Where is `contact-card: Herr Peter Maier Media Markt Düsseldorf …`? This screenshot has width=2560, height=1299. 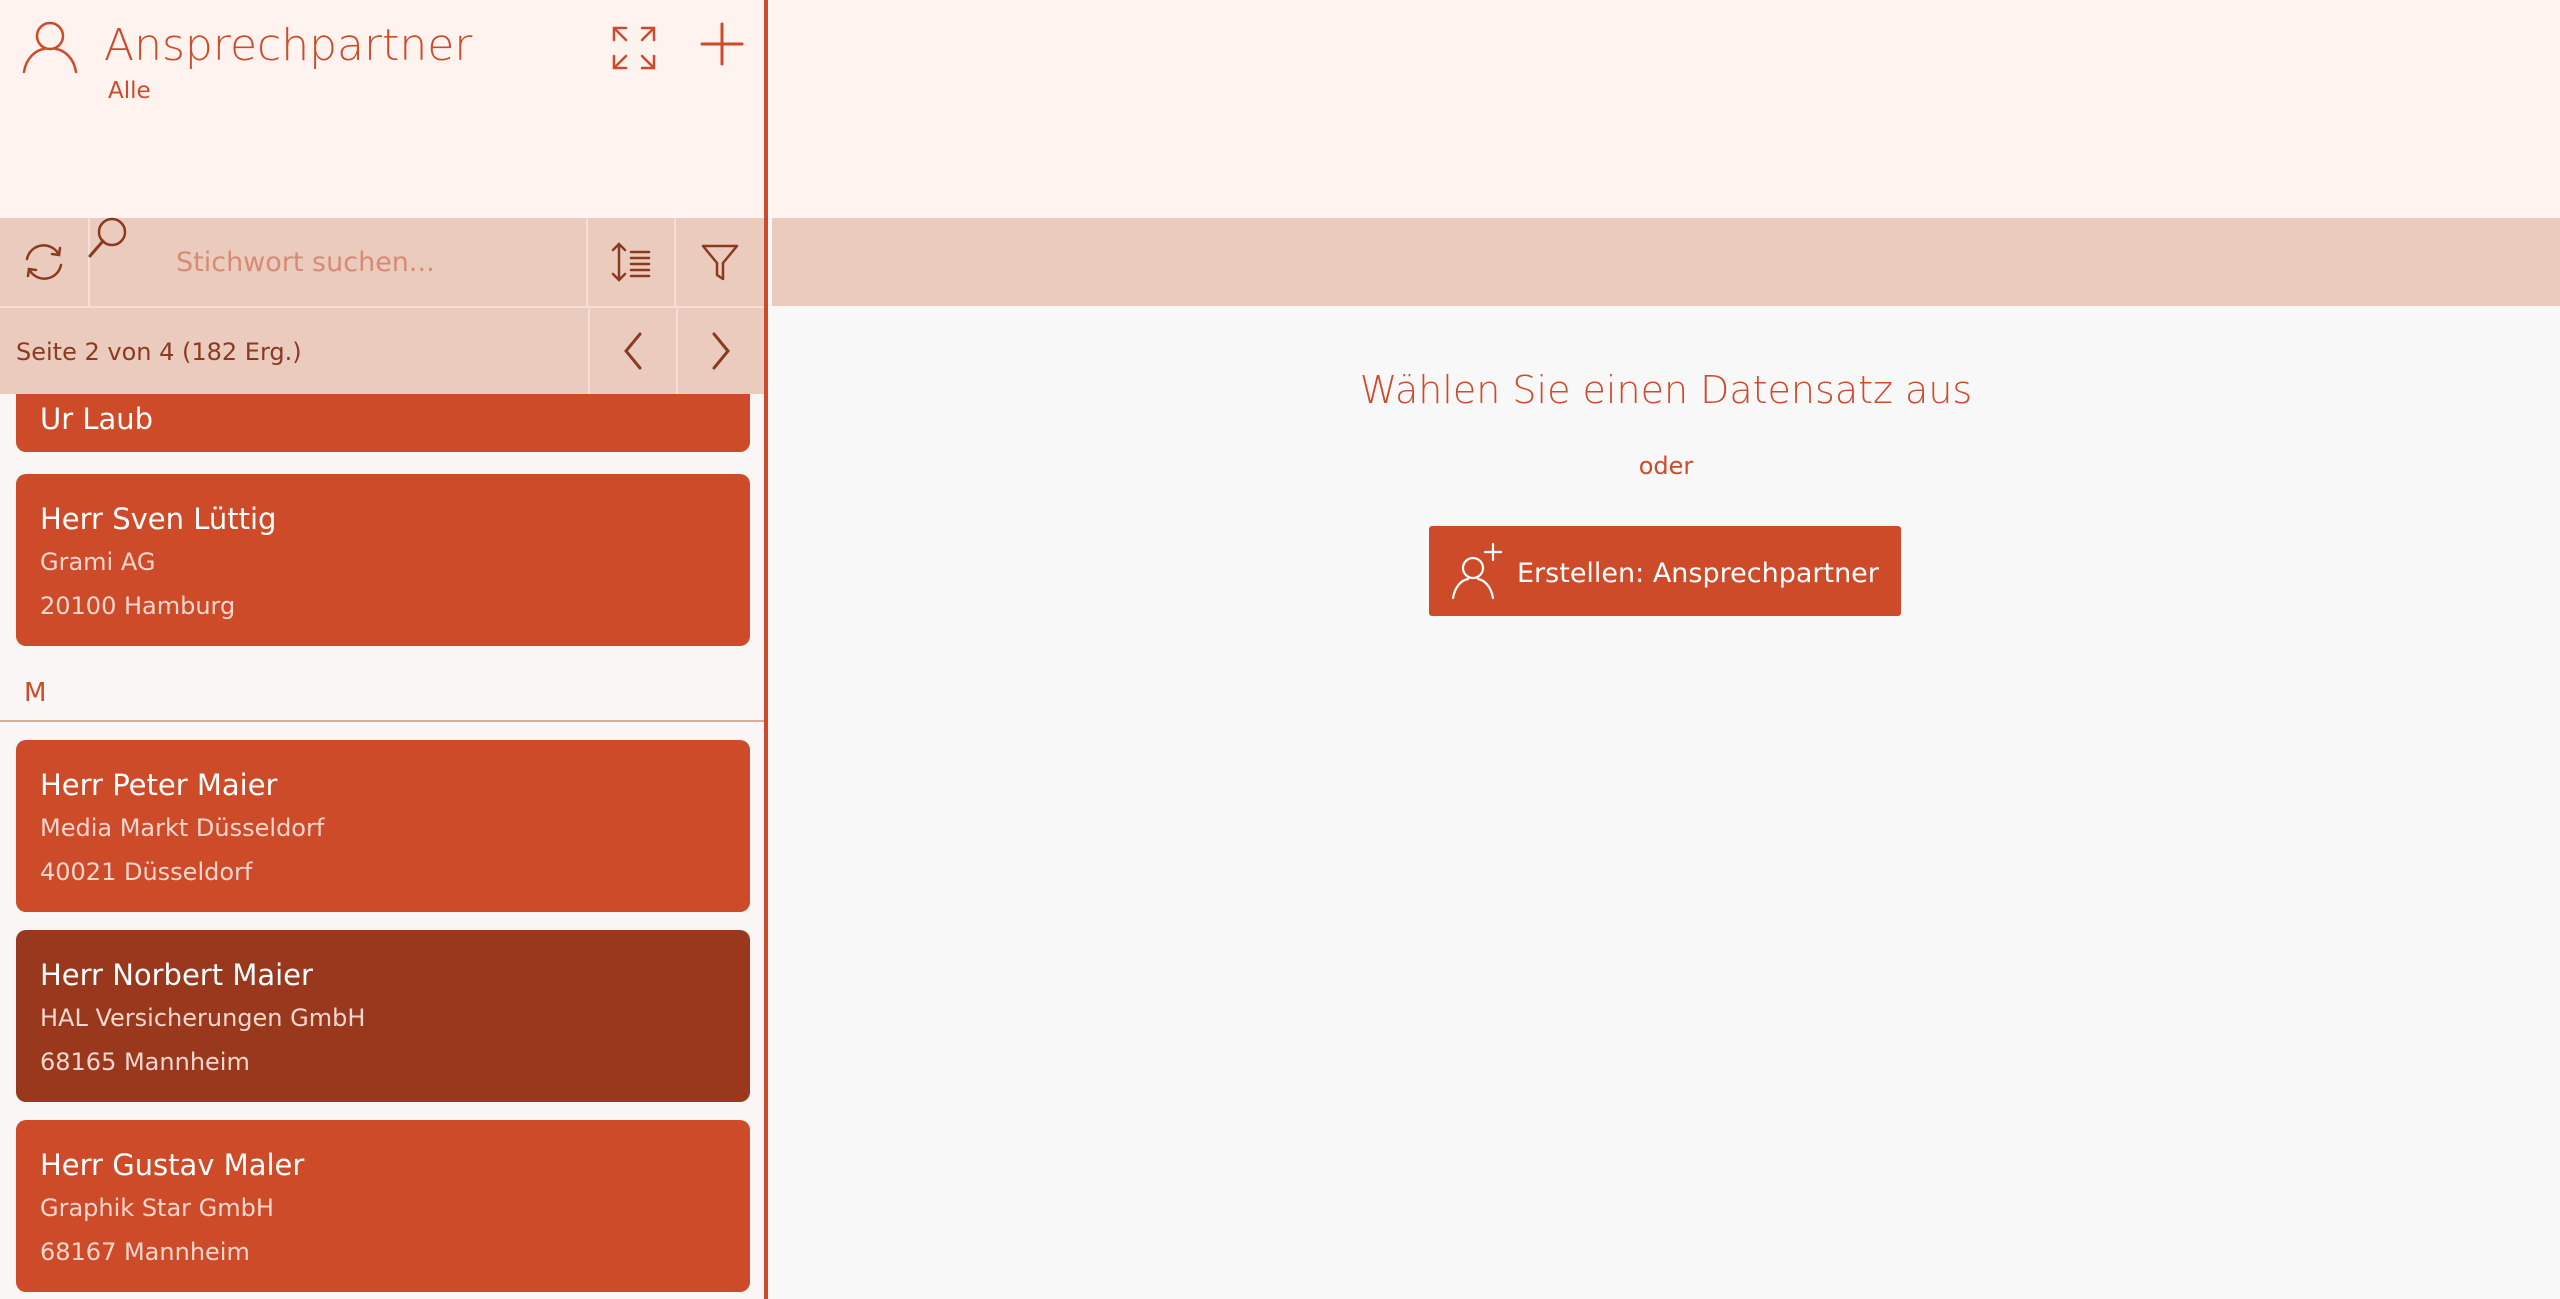 contact-card: Herr Peter Maier Media Markt Düsseldorf … is located at coordinates (383, 826).